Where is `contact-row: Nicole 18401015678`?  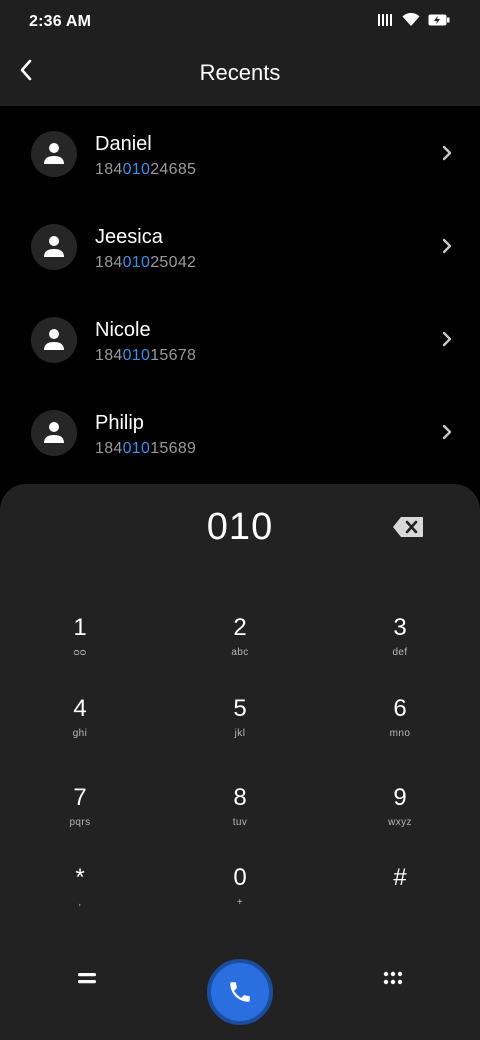
contact-row: Nicole 18401015678 is located at coordinates (240, 338).